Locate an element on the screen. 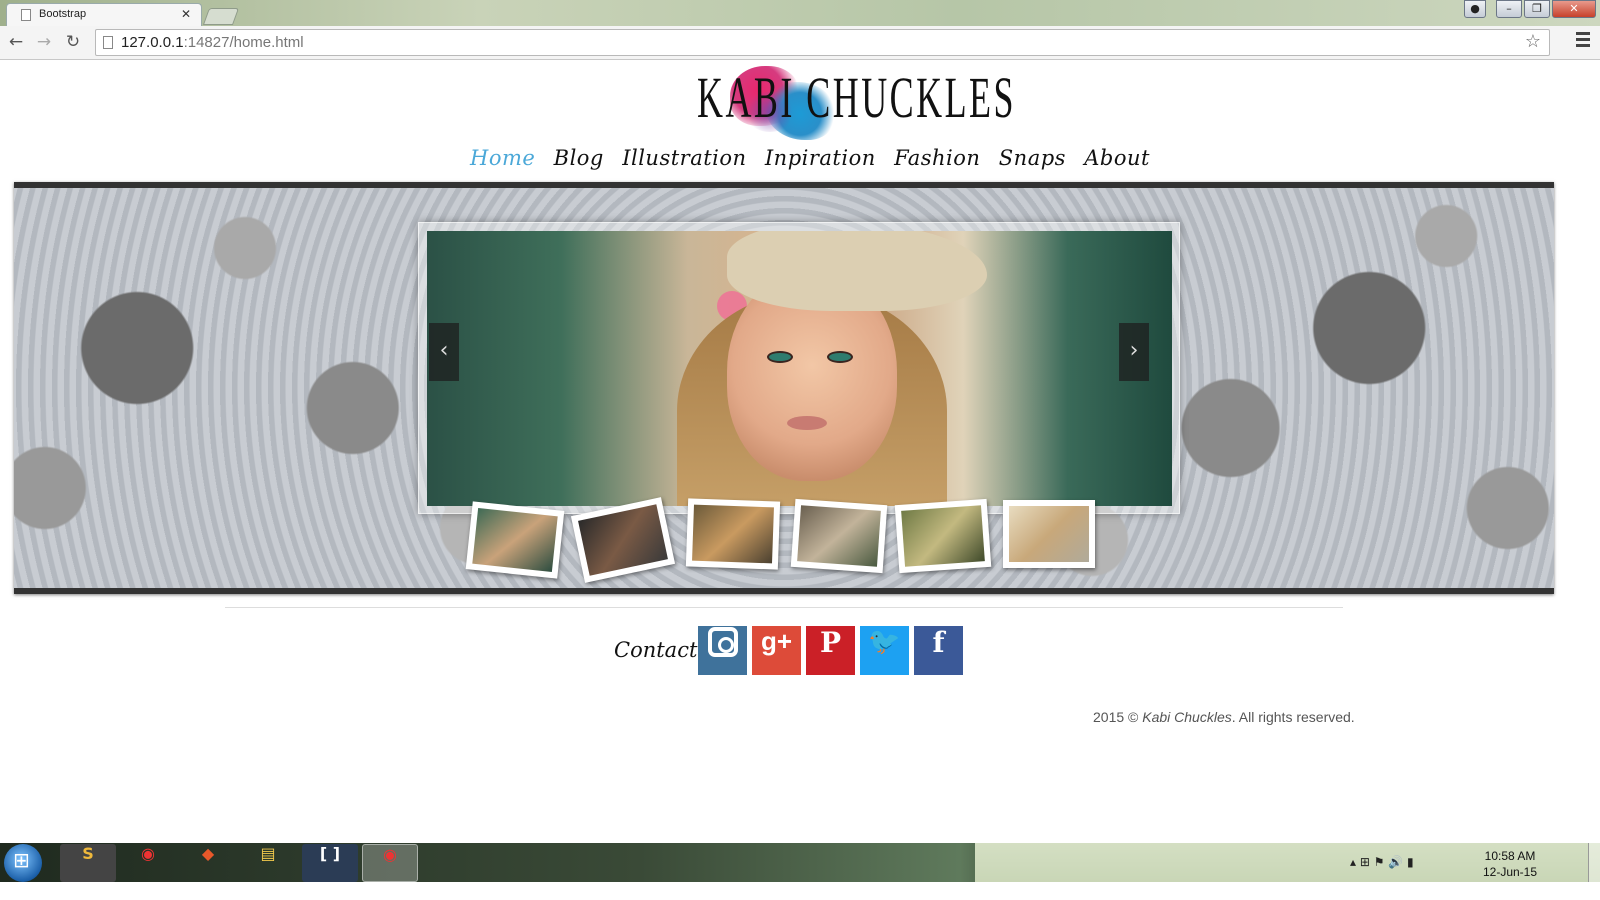 This screenshot has width=1600, height=900. slide-image is located at coordinates (799, 368).